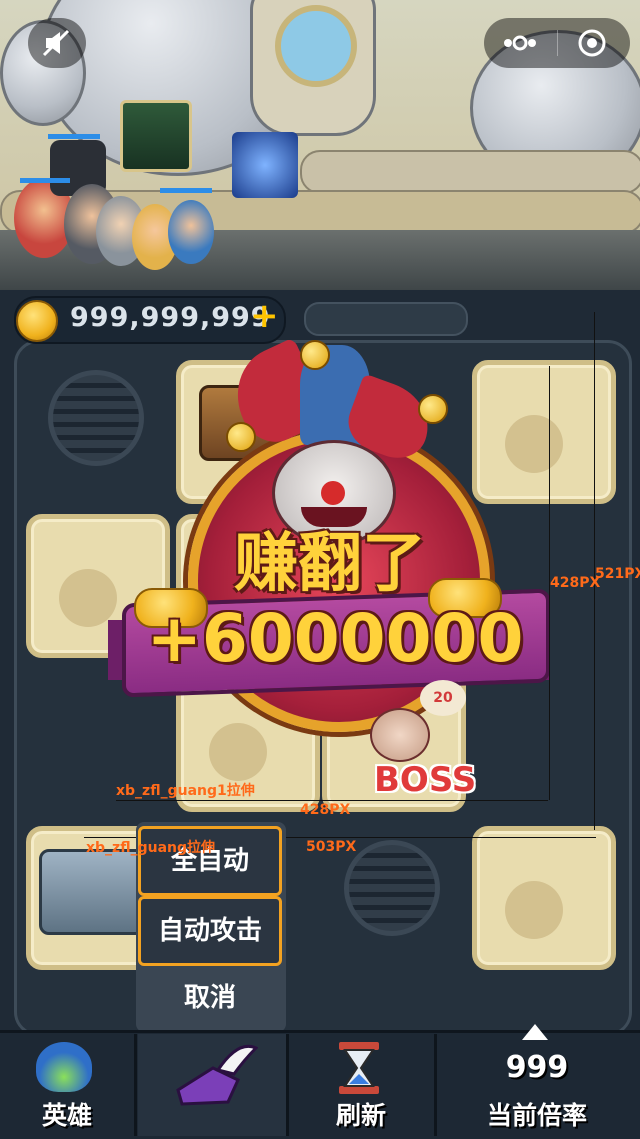 This screenshot has width=640, height=1139. What do you see at coordinates (359, 1068) in the screenshot?
I see `hourglass-icon` at bounding box center [359, 1068].